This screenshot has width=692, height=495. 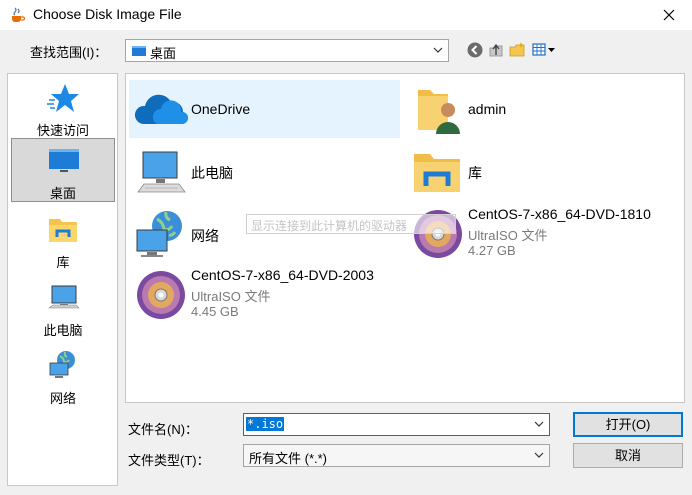 I want to click on title-bar: Choose Disk Image File, so click(x=346, y=15).